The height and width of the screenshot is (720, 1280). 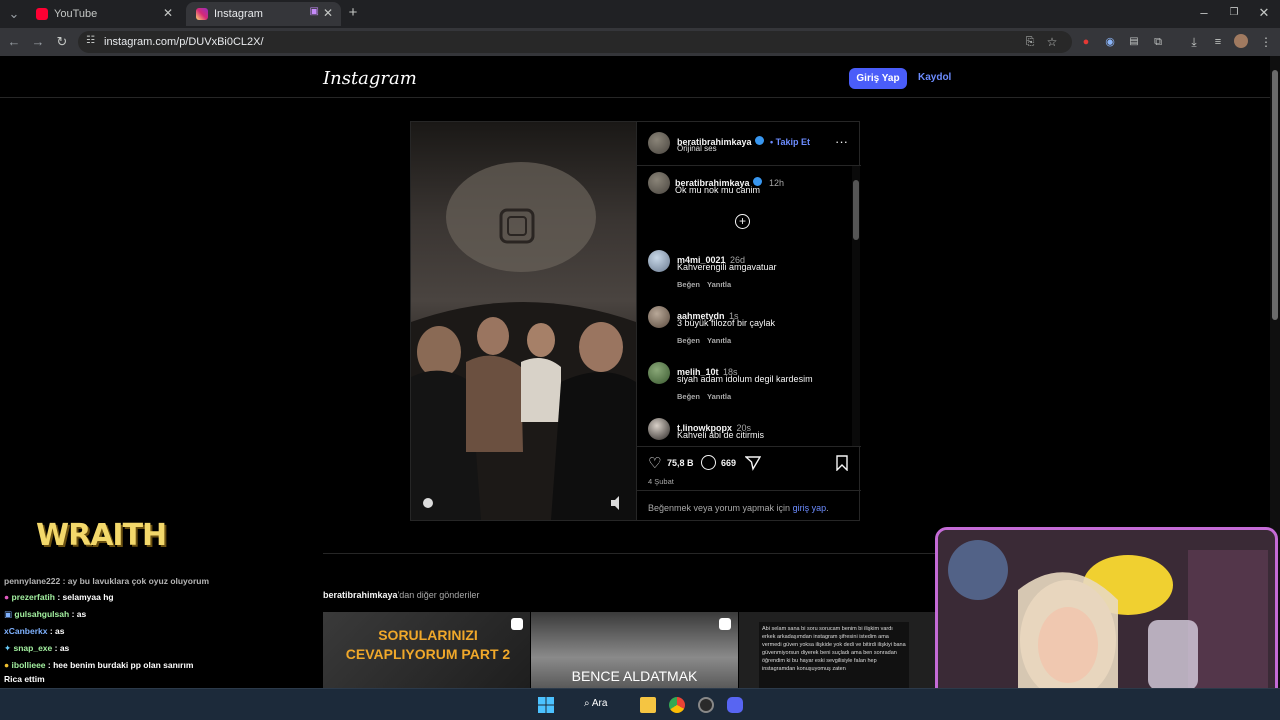 What do you see at coordinates (184, 42) in the screenshot?
I see `url-text: instagram.com/p/DUVxBi0CL2X/` at bounding box center [184, 42].